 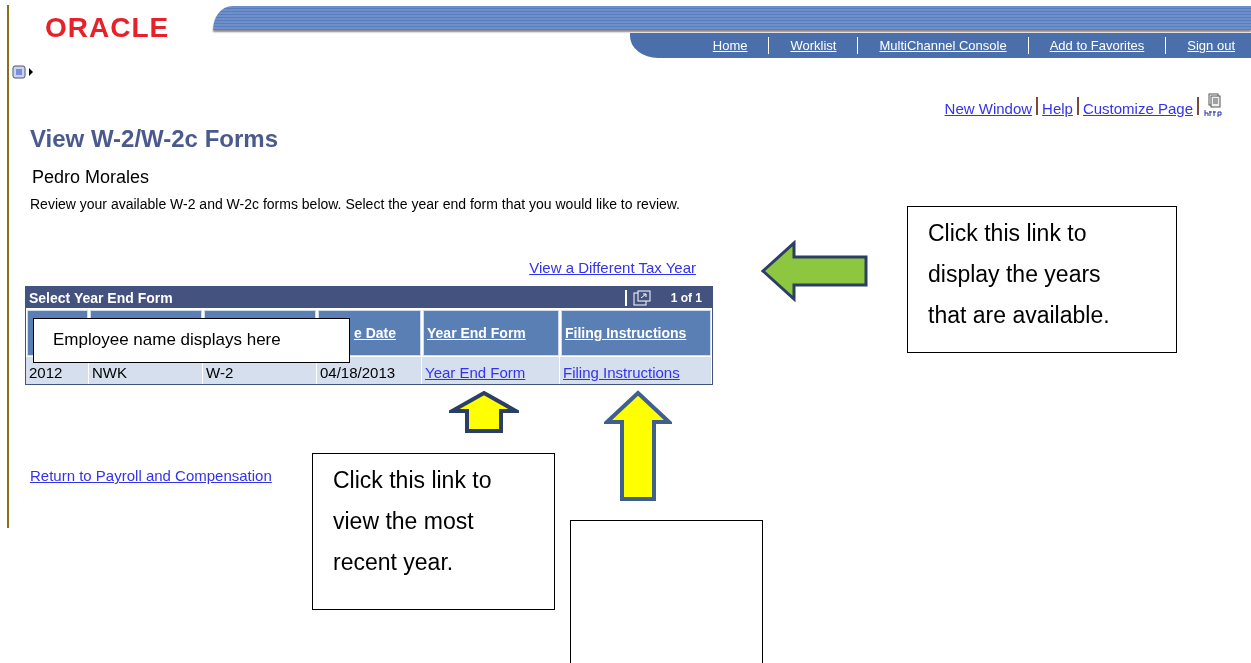 I want to click on oracle-logo: ORACLE, so click(x=107, y=28).